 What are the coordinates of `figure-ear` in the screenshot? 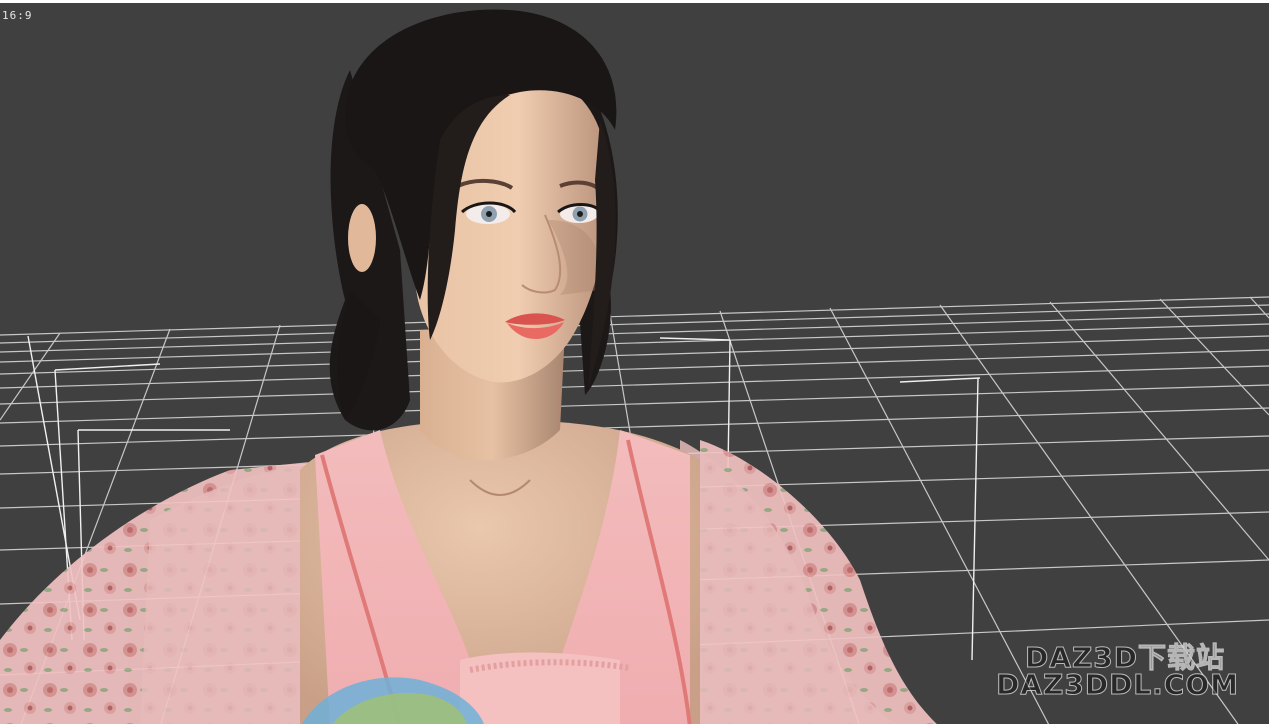 It's located at (362, 238).